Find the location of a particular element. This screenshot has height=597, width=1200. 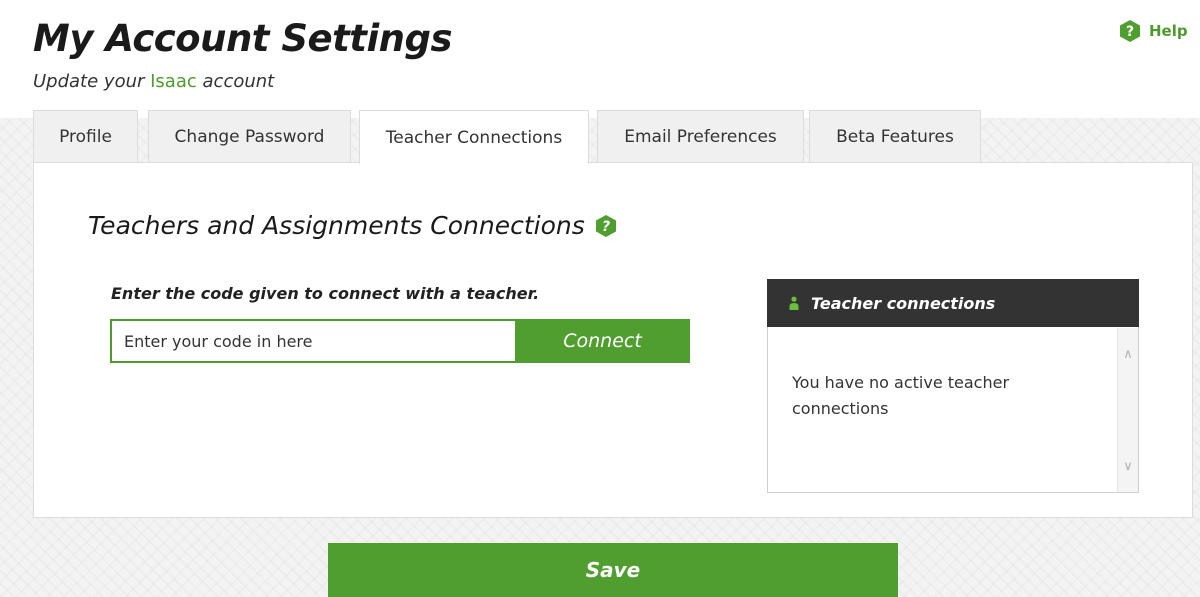

page-subtitle: Update your Isaac account is located at coordinates (153, 81).